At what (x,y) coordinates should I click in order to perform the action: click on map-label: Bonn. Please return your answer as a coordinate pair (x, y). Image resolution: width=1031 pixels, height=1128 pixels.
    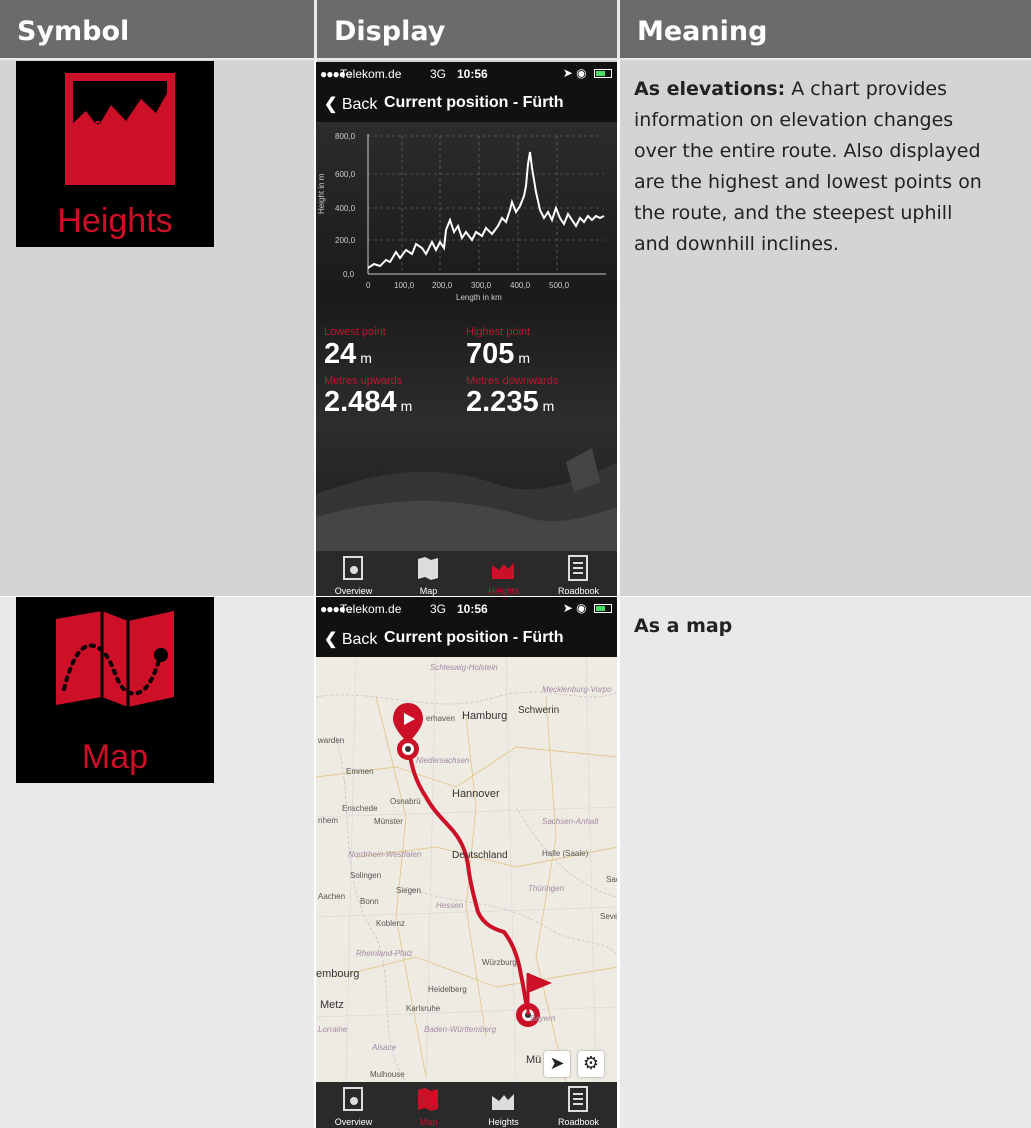
    Looking at the image, I should click on (369, 901).